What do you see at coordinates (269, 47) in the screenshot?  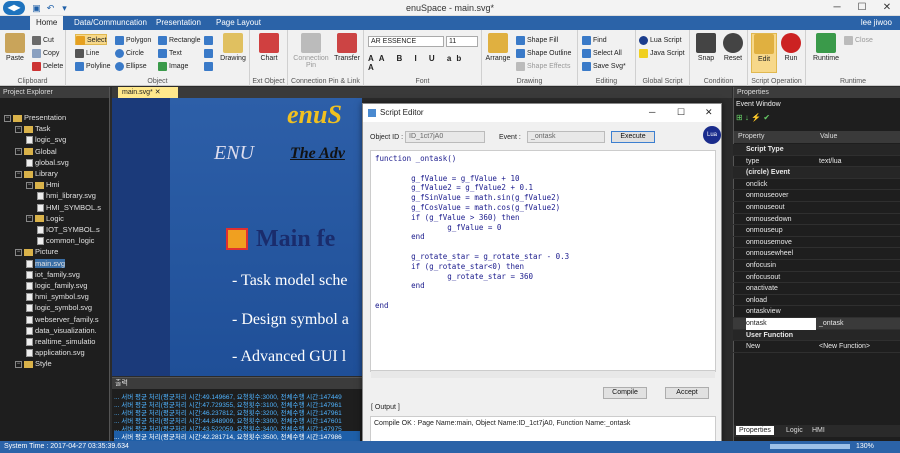 I see `chart-button: Chart` at bounding box center [269, 47].